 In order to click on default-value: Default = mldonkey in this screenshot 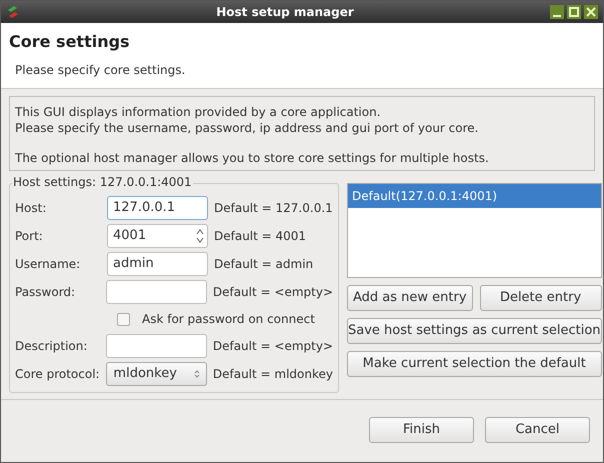, I will do `click(272, 374)`.